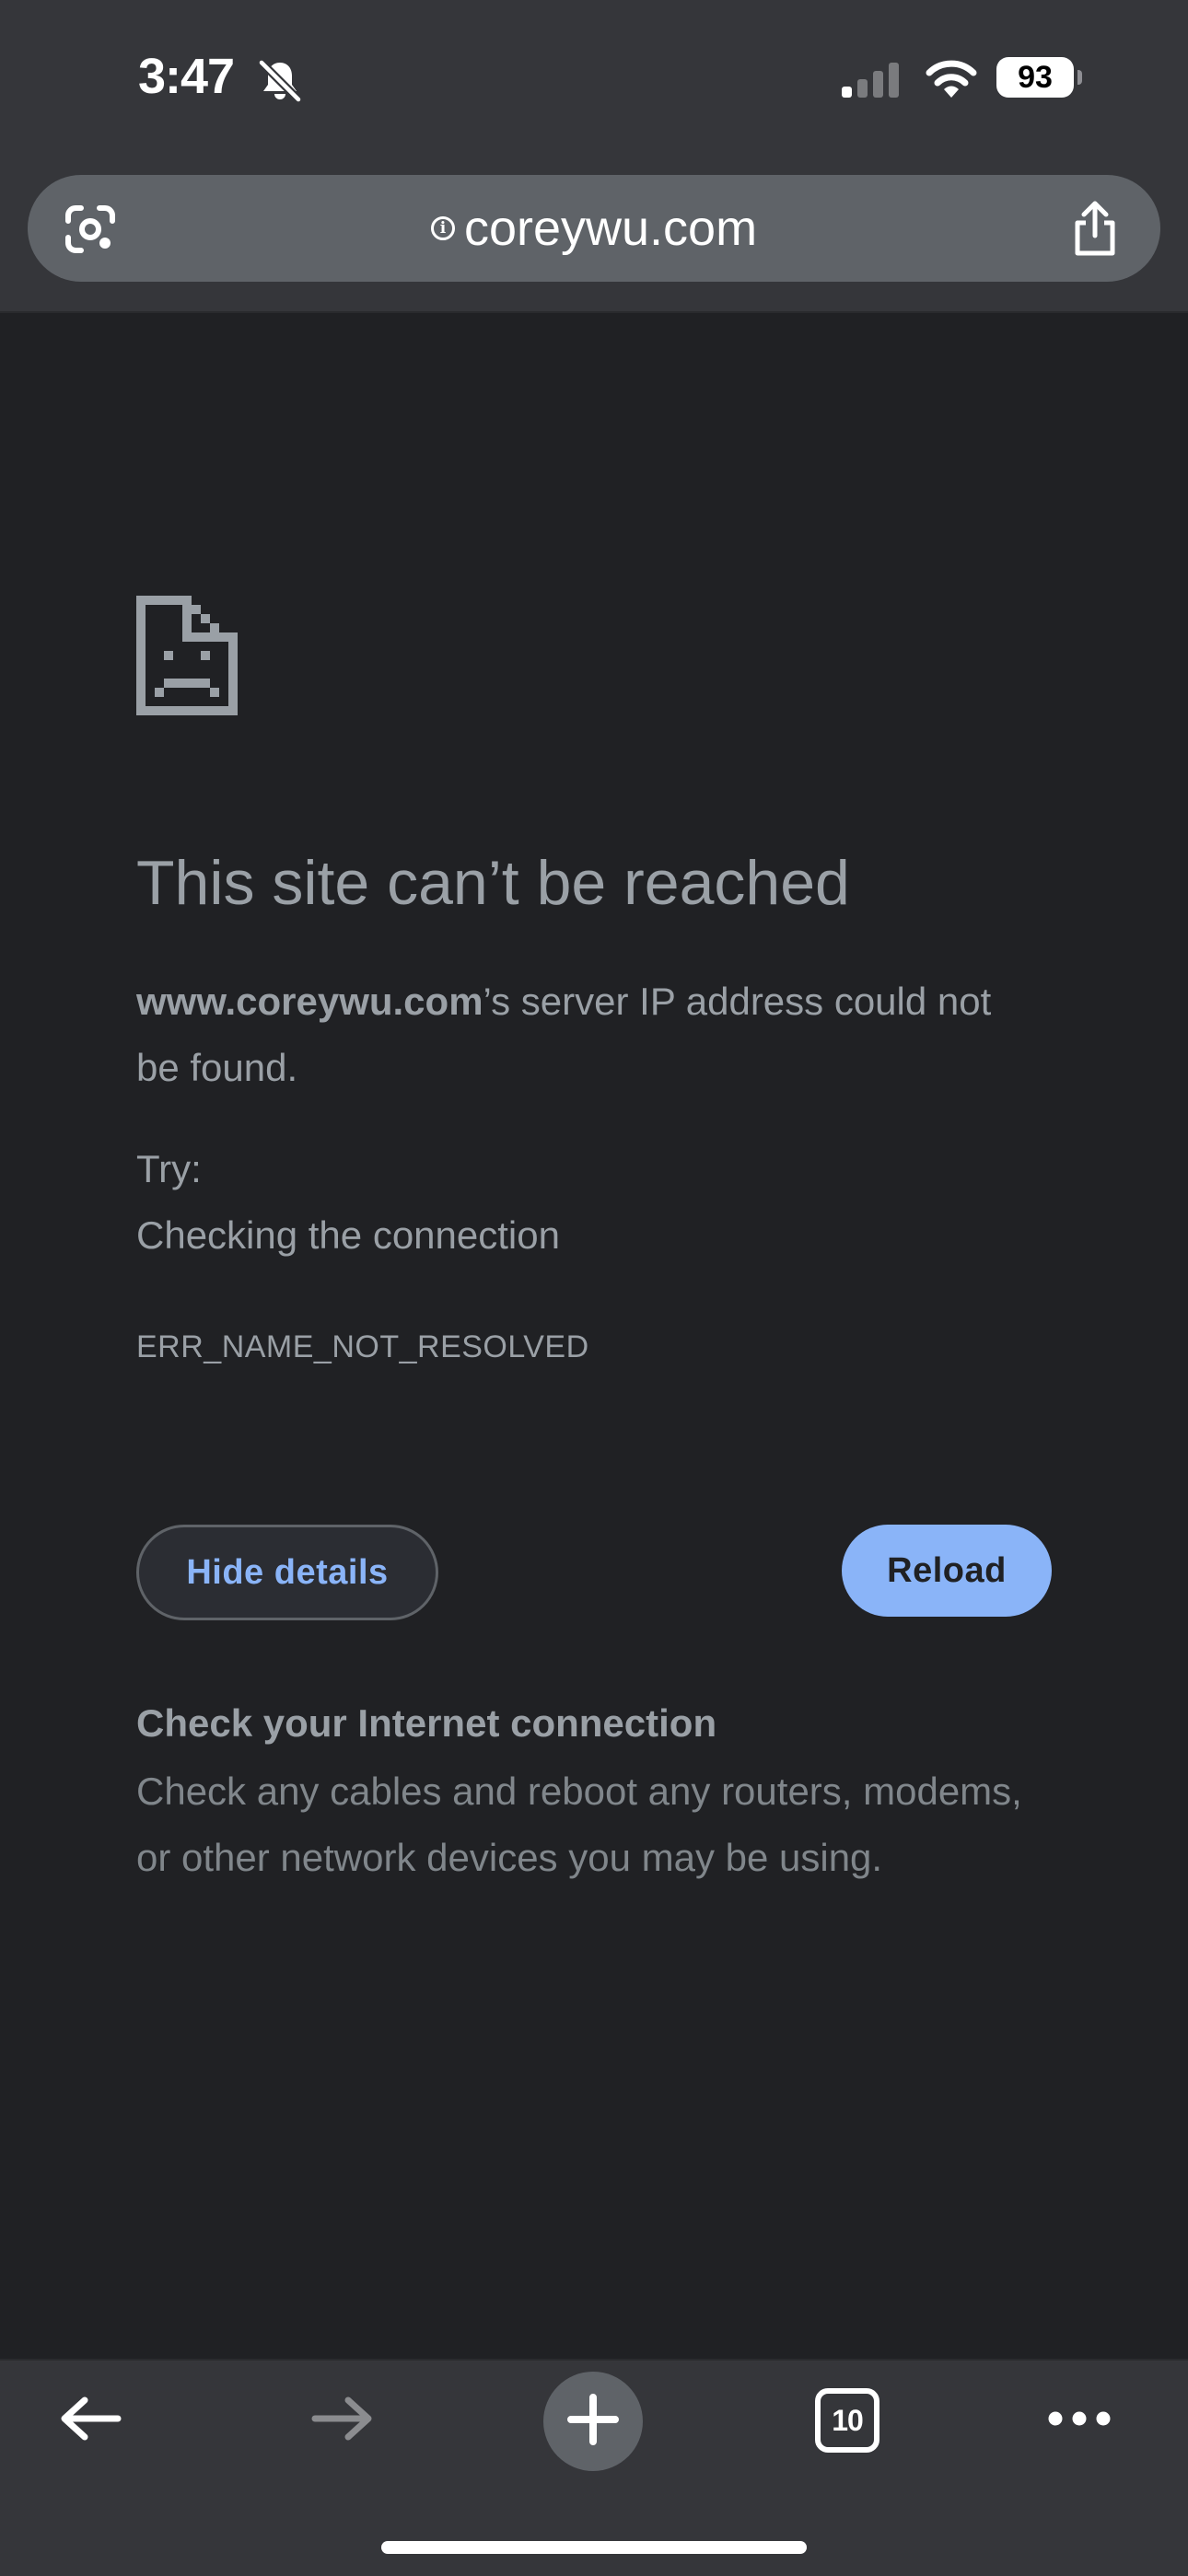 This screenshot has height=2576, width=1188. I want to click on new-tab-button, so click(593, 2421).